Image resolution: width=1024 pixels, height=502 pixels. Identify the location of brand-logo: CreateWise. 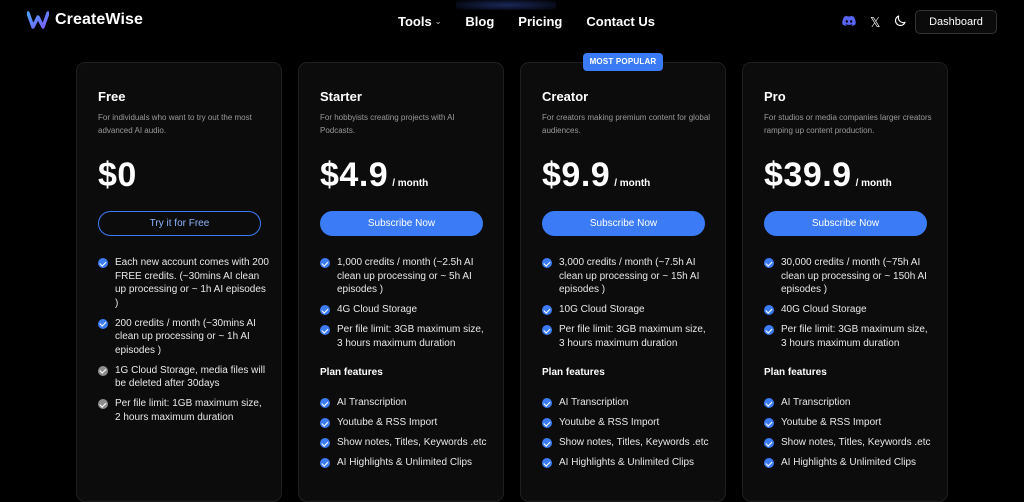
(85, 20).